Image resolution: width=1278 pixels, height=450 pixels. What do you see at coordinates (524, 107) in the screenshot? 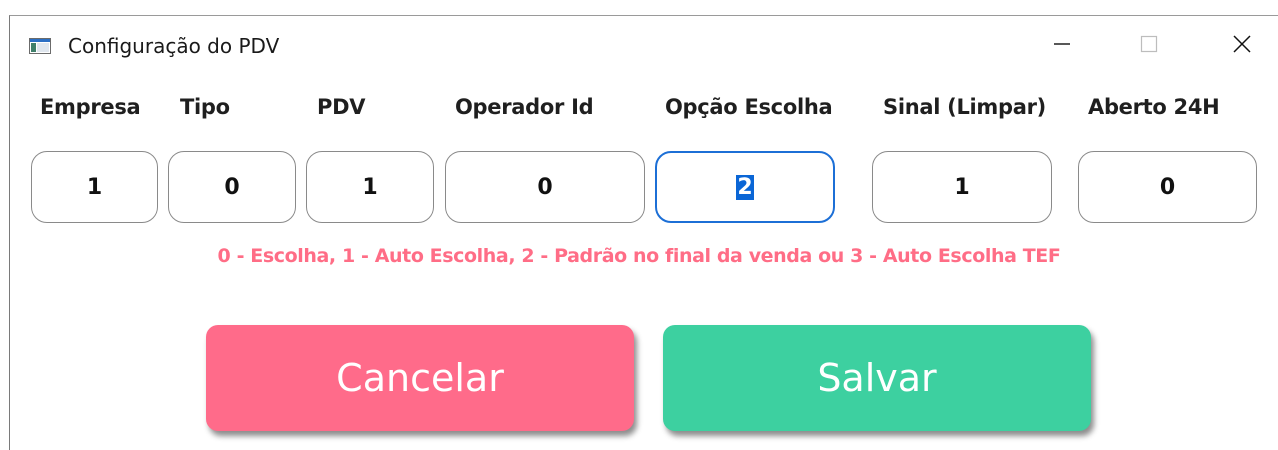
I see `operador-id-label: Operador Id` at bounding box center [524, 107].